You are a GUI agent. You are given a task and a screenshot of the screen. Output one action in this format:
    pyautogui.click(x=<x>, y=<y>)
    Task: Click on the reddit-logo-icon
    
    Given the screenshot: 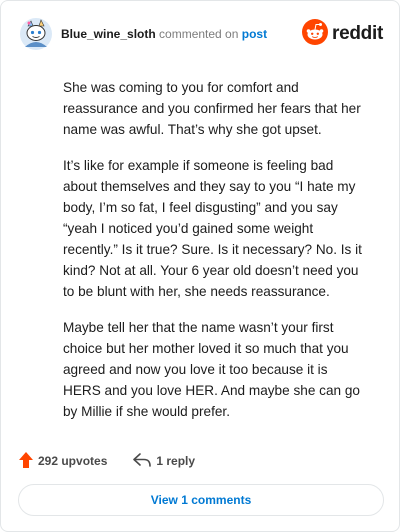 What is the action you would take?
    pyautogui.click(x=315, y=34)
    